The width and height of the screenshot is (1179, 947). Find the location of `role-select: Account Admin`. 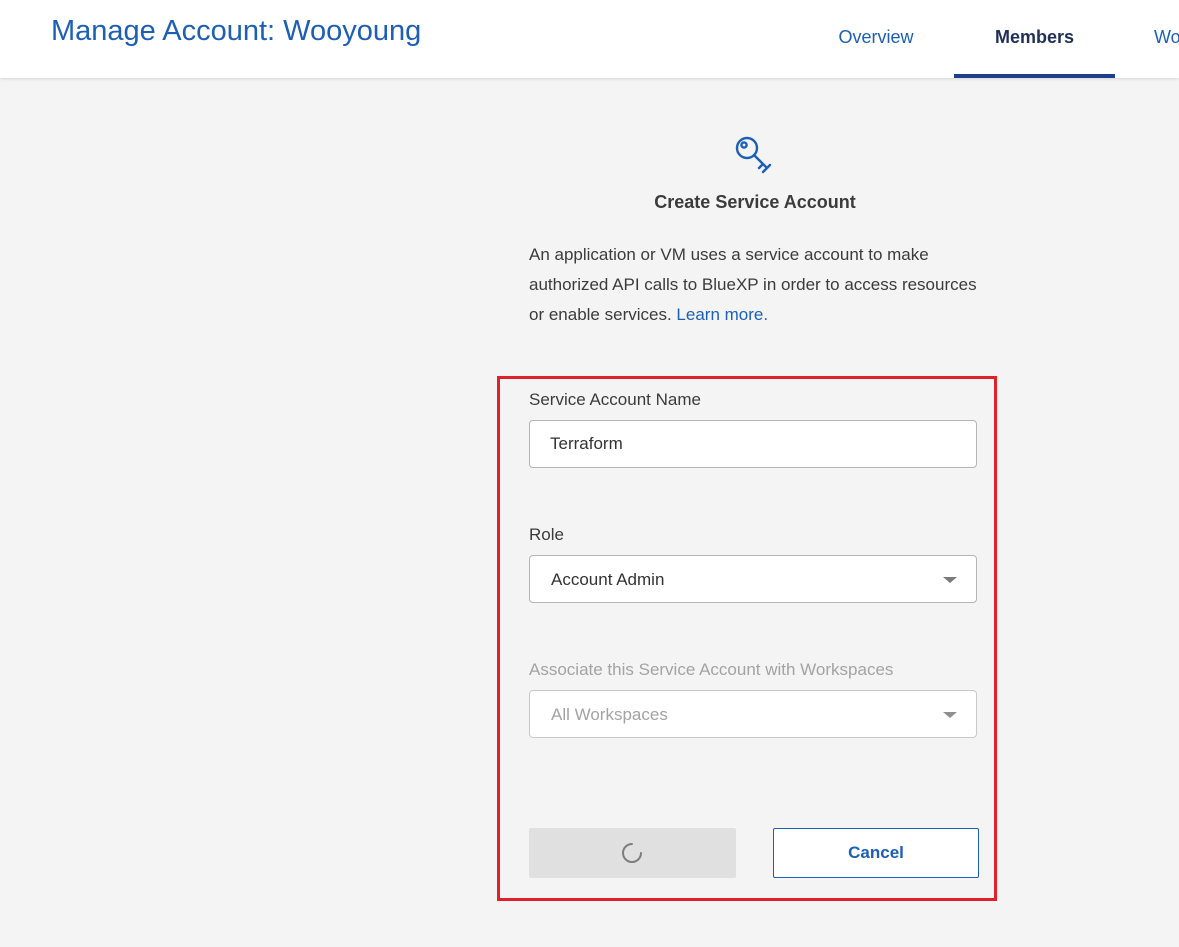

role-select: Account Admin is located at coordinates (753, 579).